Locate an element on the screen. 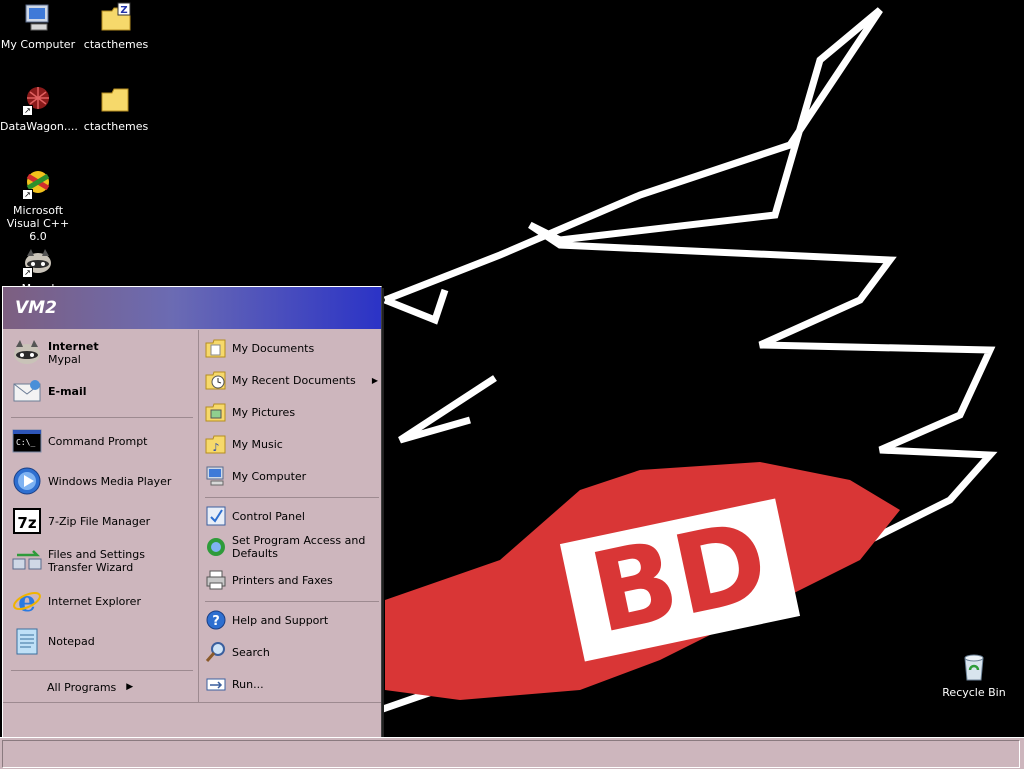 The height and width of the screenshot is (769, 1024). right-label: Search is located at coordinates (251, 652).